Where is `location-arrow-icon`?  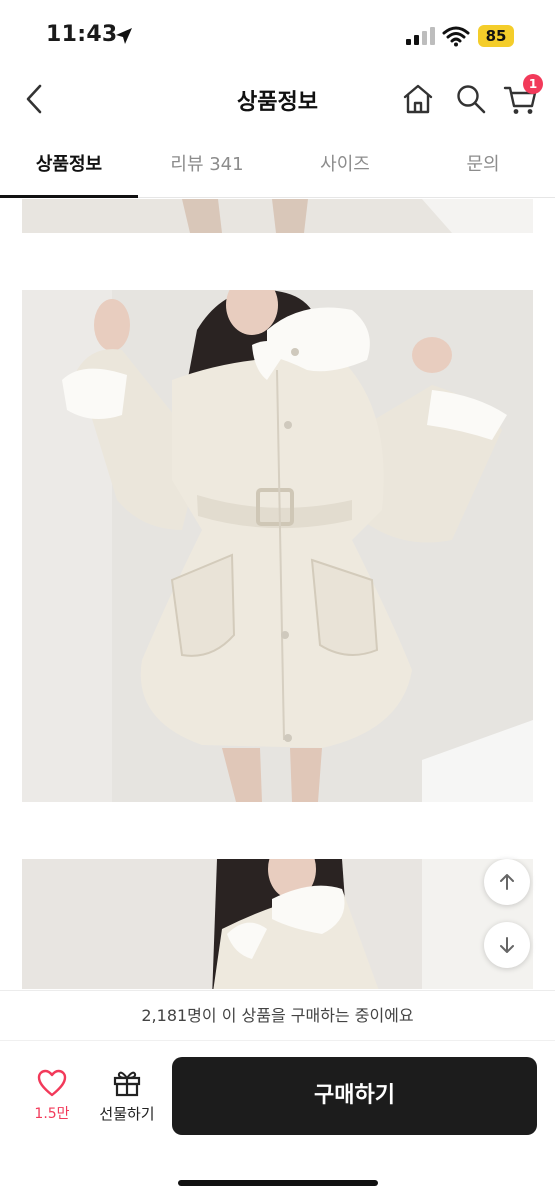 location-arrow-icon is located at coordinates (124, 36).